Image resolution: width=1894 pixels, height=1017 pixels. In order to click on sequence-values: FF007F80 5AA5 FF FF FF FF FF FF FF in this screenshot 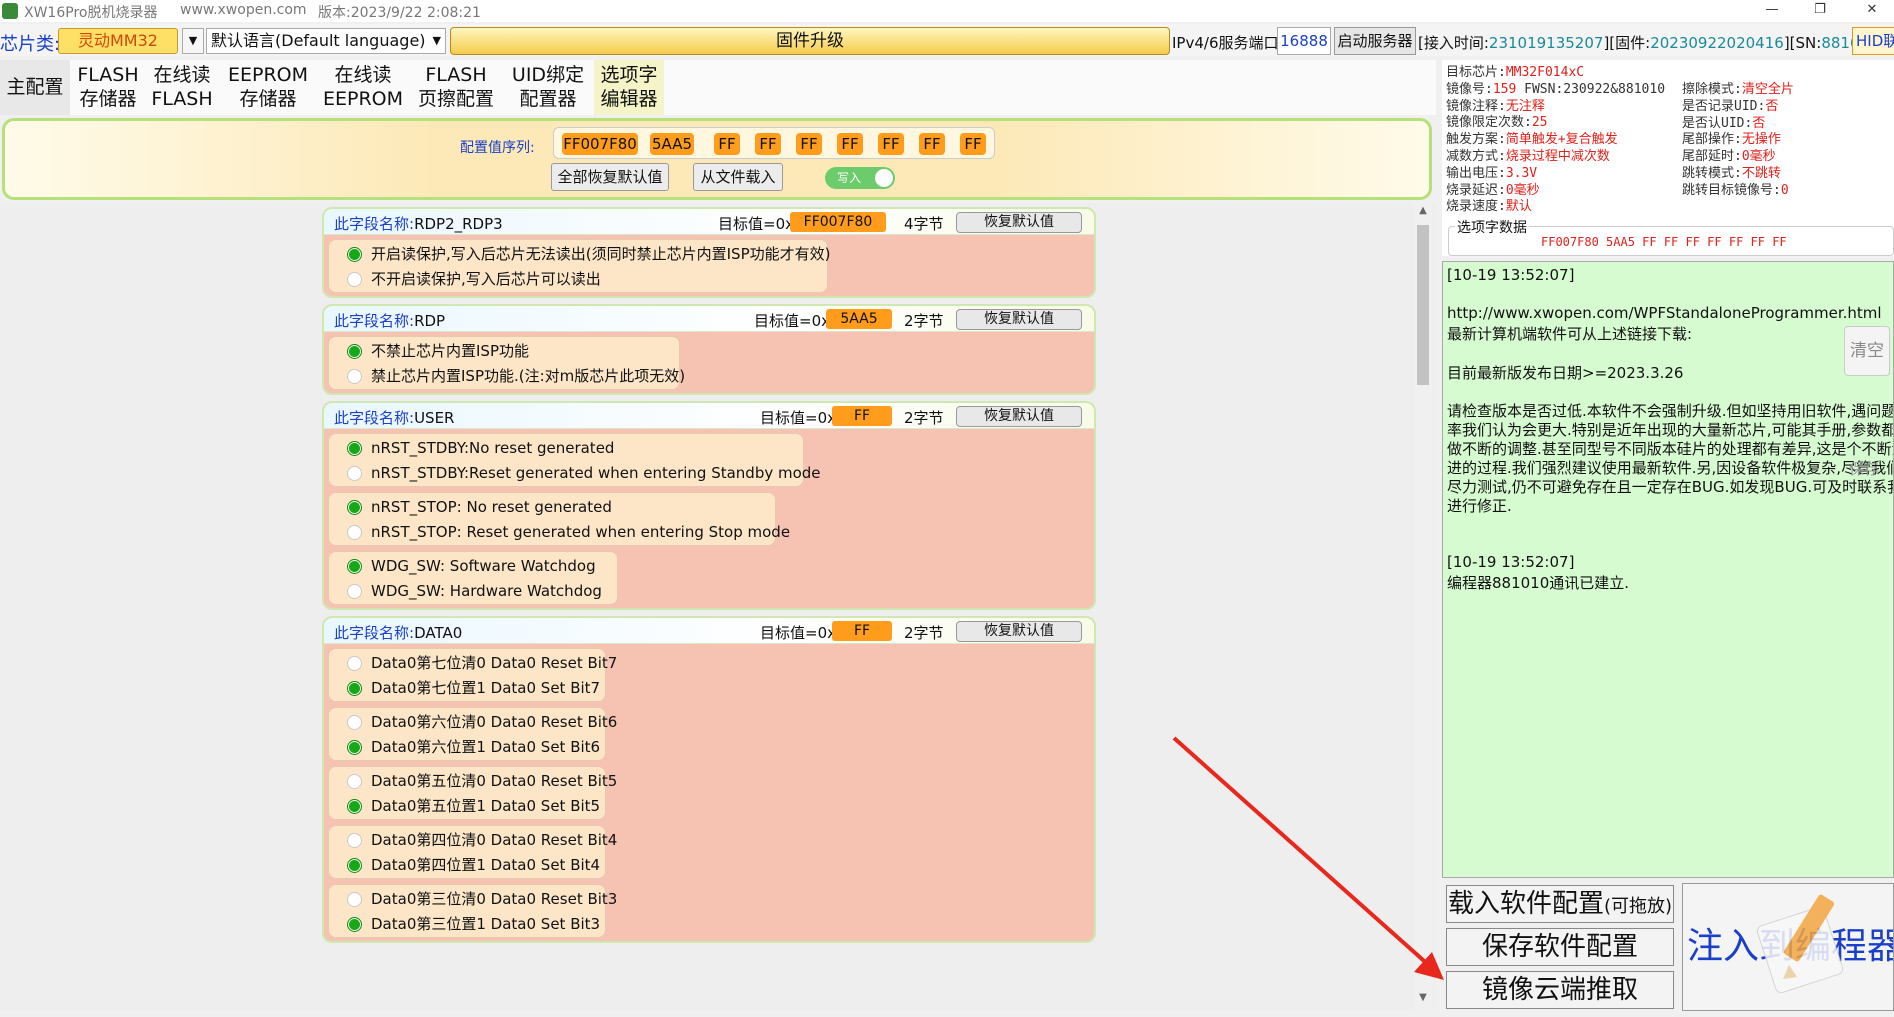, I will do `click(774, 143)`.